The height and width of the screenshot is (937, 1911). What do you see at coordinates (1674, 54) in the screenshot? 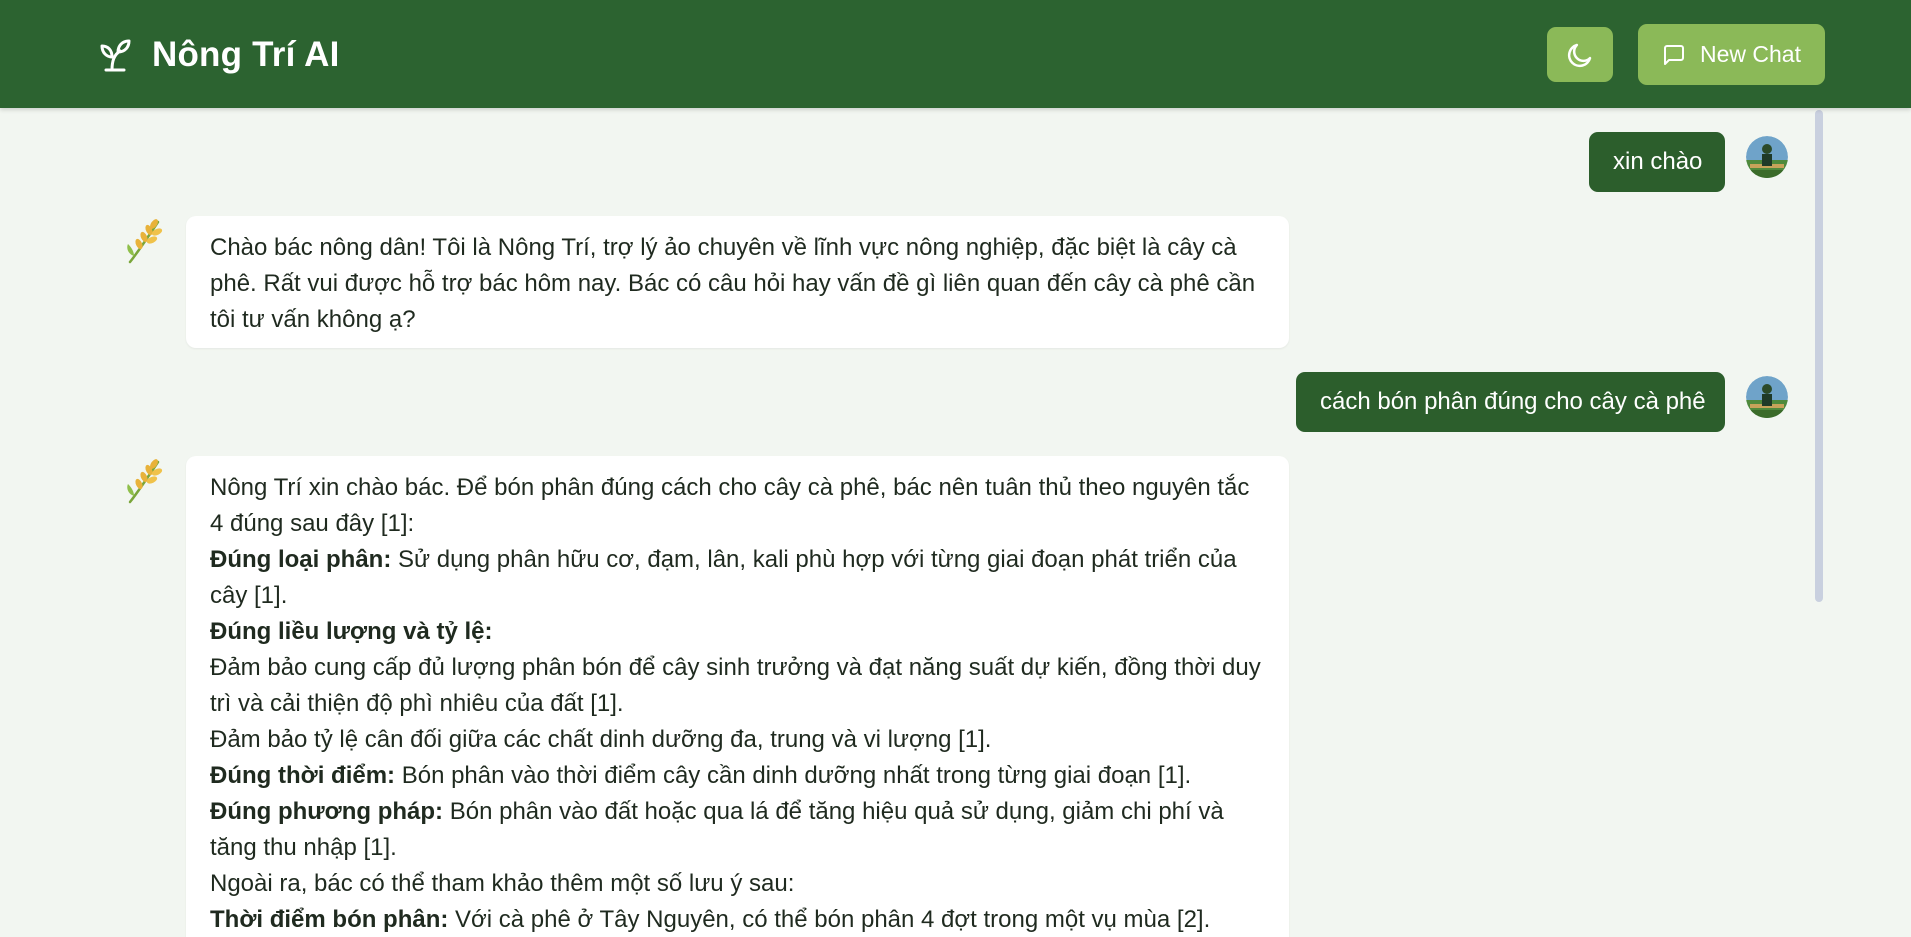
I see `message-square-icon` at bounding box center [1674, 54].